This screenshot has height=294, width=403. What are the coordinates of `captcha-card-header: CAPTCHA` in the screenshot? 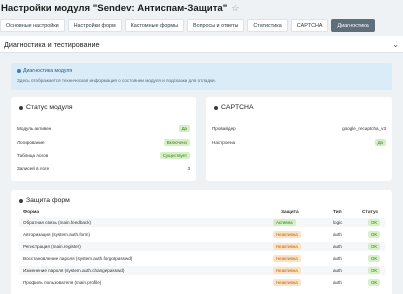 It's located at (233, 107).